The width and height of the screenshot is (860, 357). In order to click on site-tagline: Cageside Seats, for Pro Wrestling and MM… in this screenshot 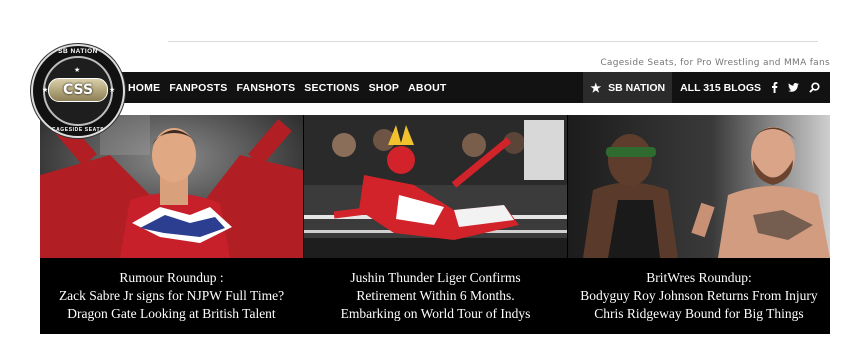, I will do `click(715, 63)`.